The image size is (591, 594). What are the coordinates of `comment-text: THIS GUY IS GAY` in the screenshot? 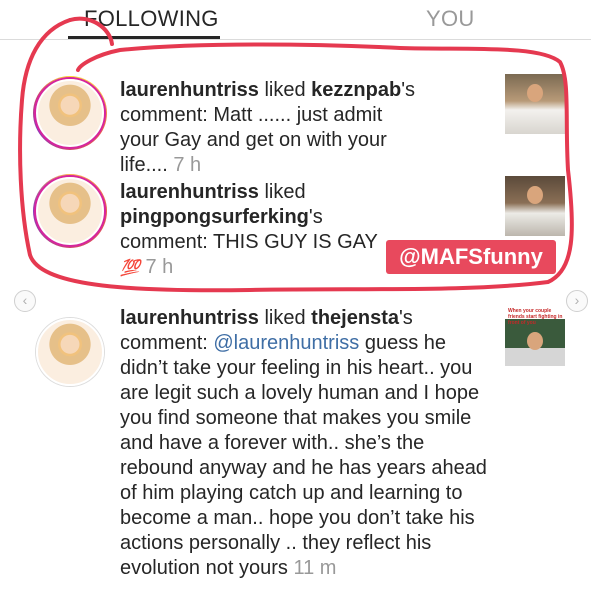 It's located at (295, 242).